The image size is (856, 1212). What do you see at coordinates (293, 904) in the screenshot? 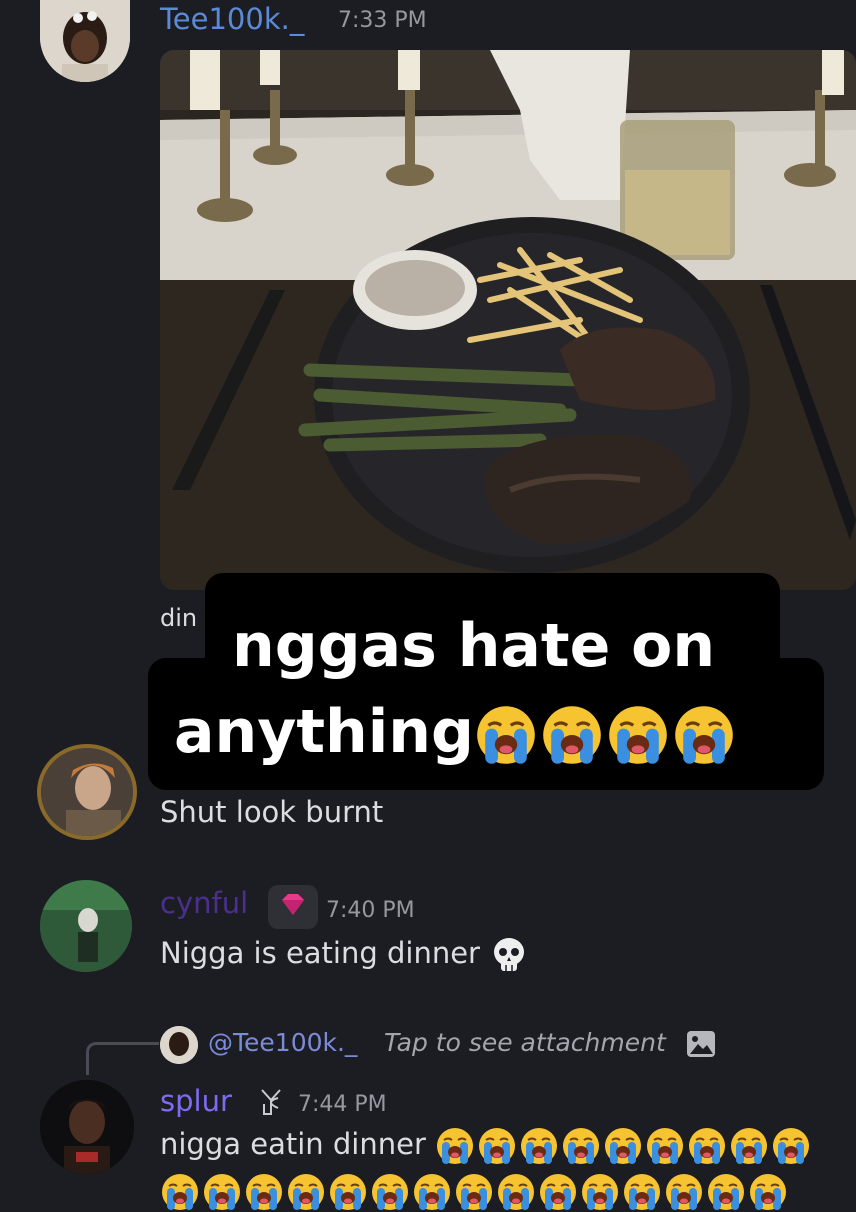
I see `gem-icon` at bounding box center [293, 904].